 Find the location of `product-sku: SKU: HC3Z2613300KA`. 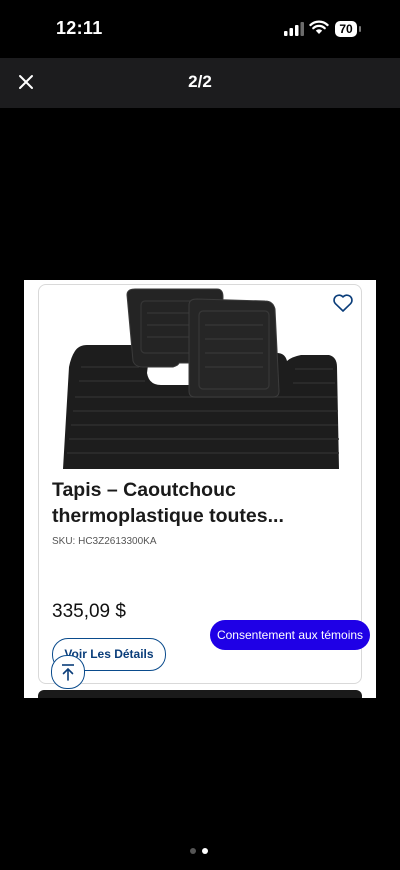

product-sku: SKU: HC3Z2613300KA is located at coordinates (104, 541).